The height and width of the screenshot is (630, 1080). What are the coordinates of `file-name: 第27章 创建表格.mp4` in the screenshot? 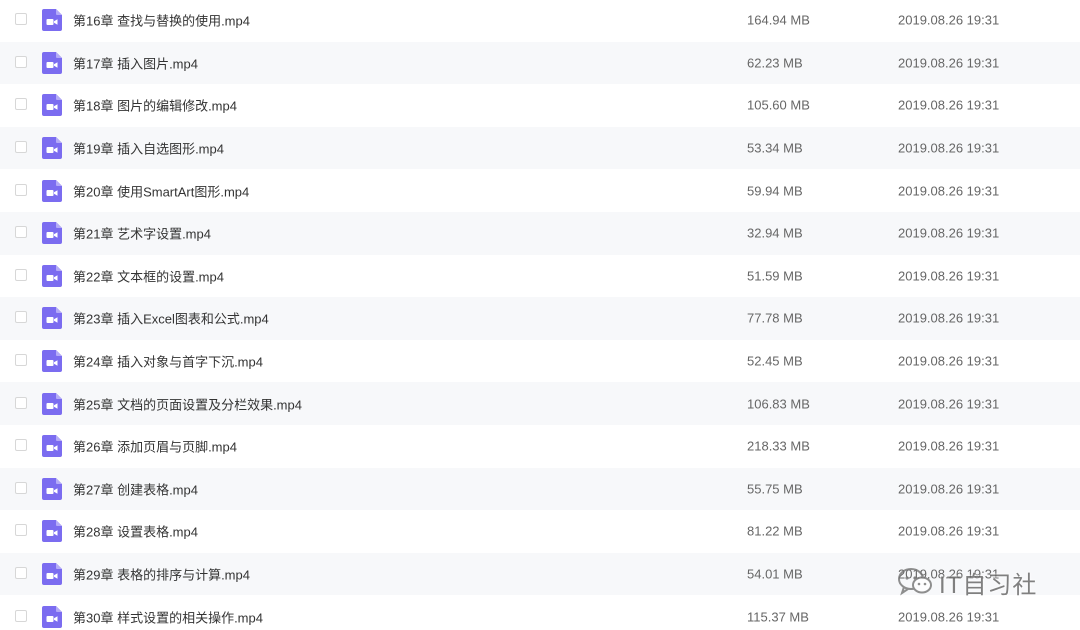 It's located at (135, 488).